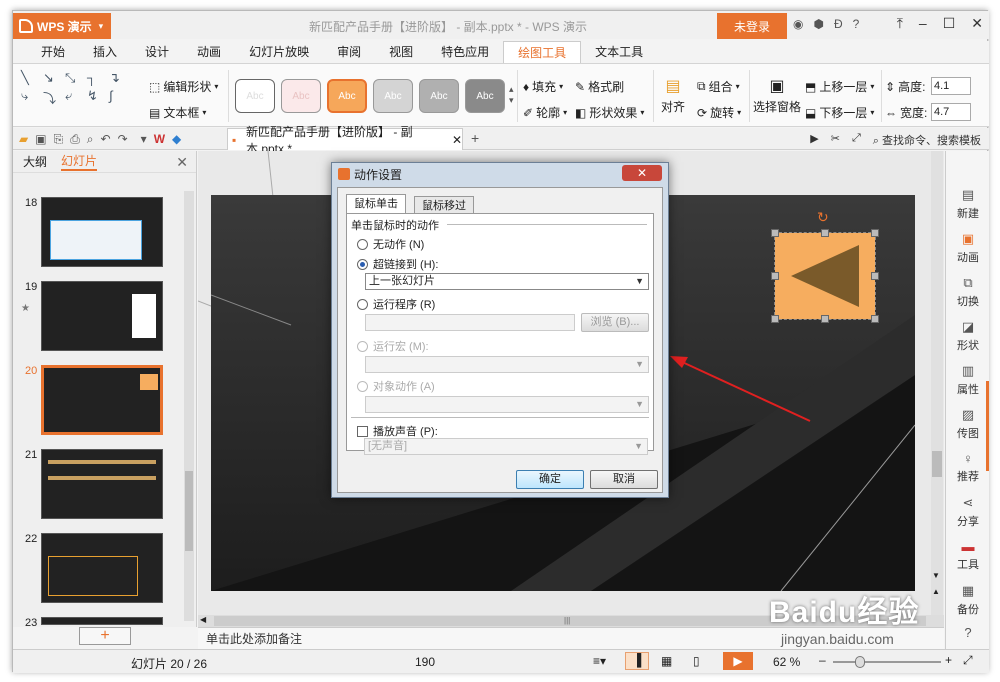 This screenshot has width=1000, height=682. I want to click on close-button: ✕, so click(977, 23).